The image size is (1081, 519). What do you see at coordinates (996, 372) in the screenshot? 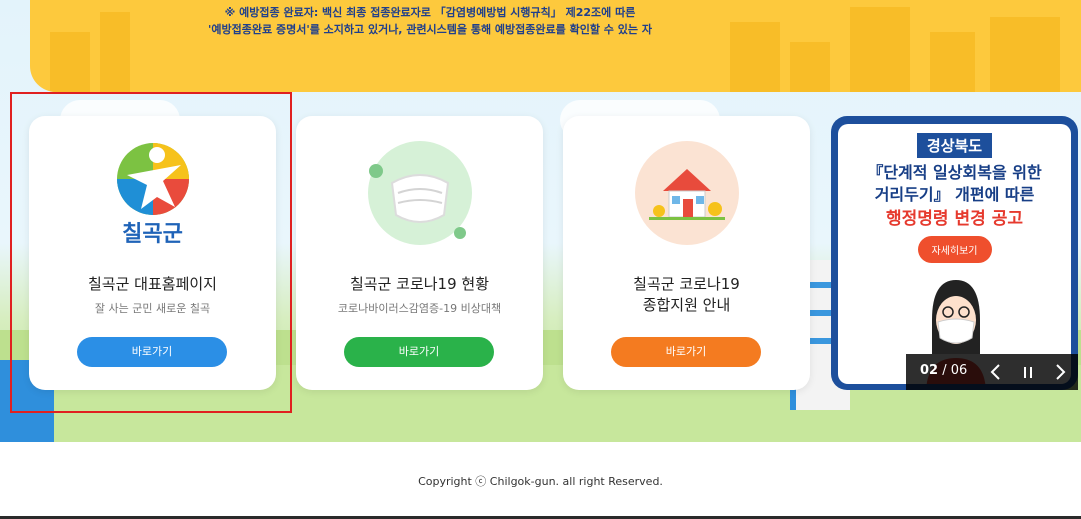
I see `chevron-left-icon` at bounding box center [996, 372].